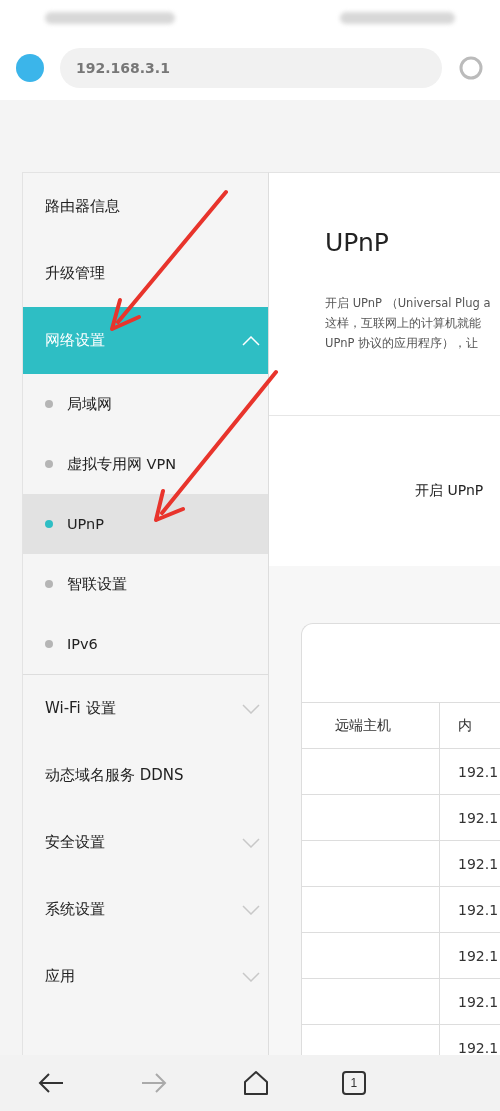 Image resolution: width=500 pixels, height=1111 pixels. Describe the element at coordinates (371, 725) in the screenshot. I see `column-header: 远端主机` at that location.